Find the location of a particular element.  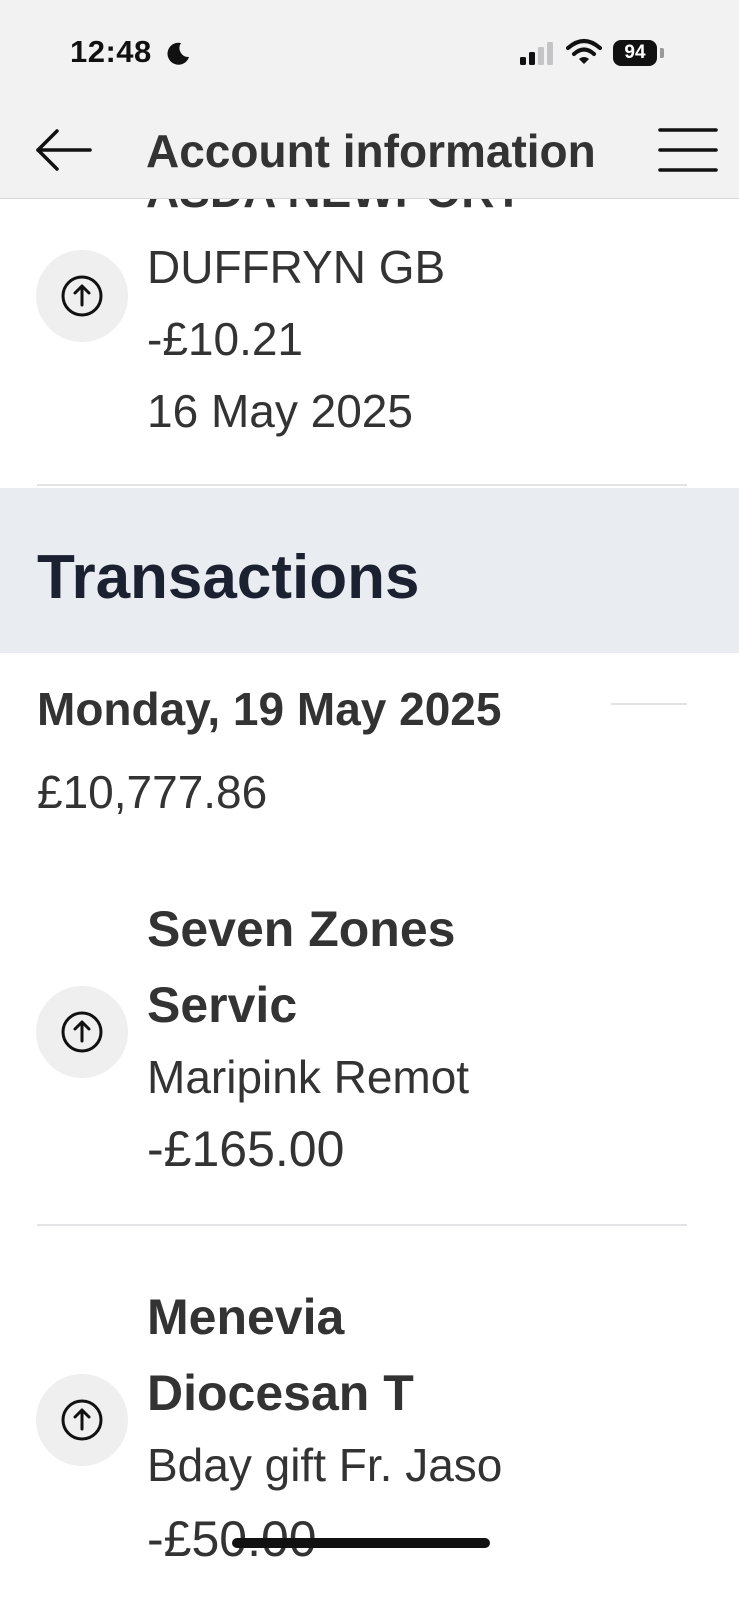

day-group-balance: £10,777.86 is located at coordinates (152, 792).